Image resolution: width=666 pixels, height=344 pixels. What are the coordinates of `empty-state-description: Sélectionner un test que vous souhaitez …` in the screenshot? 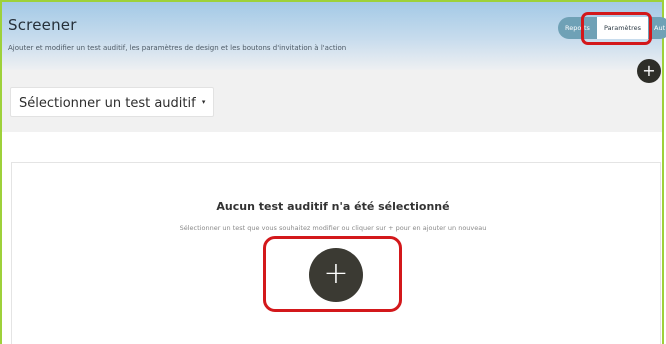 It's located at (333, 228).